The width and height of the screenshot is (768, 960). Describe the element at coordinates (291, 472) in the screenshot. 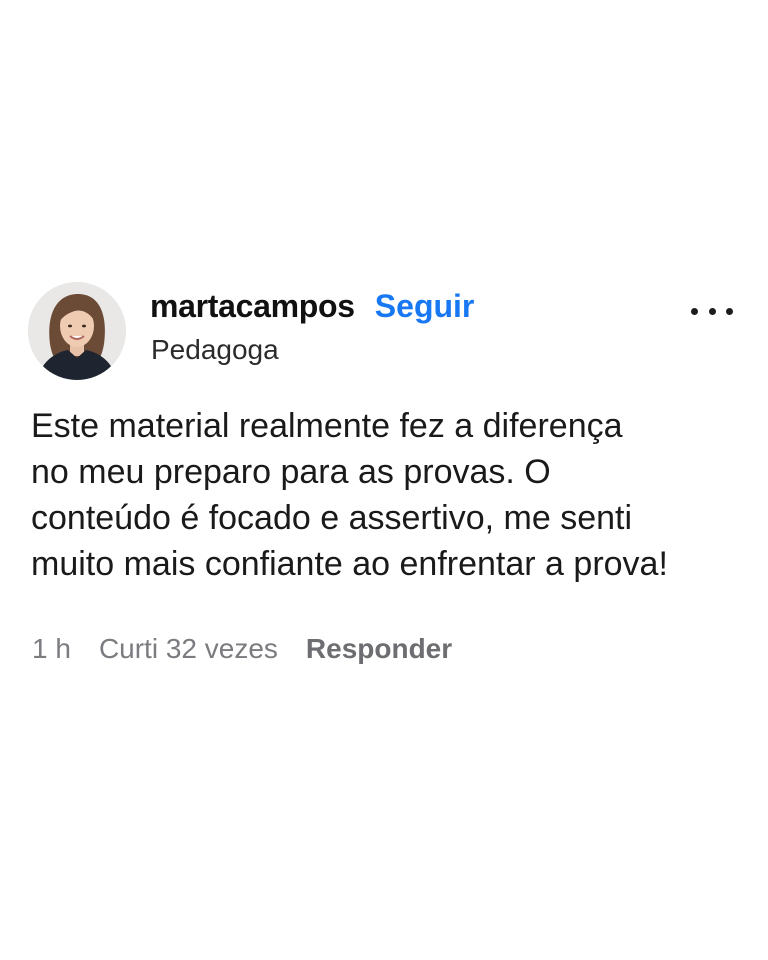

I see `comment-line: no meu preparo para as provas. O` at that location.